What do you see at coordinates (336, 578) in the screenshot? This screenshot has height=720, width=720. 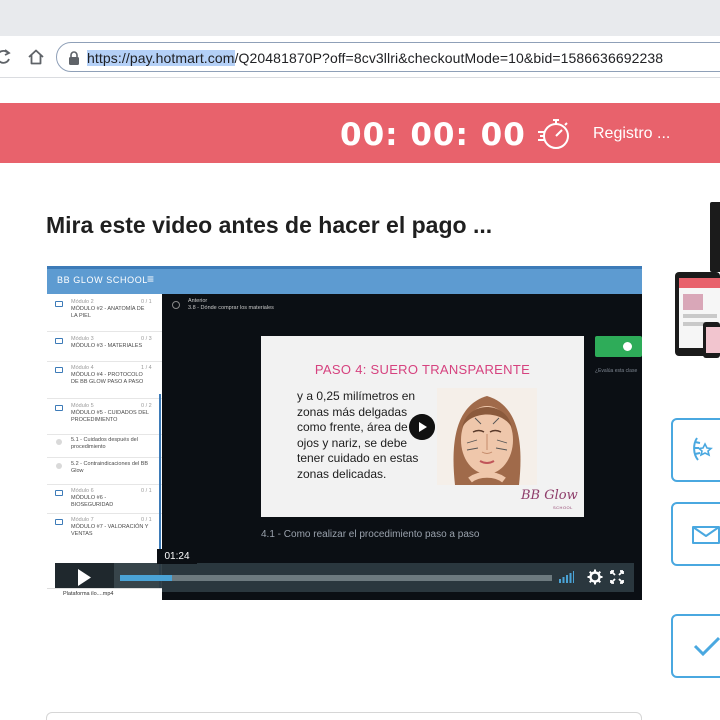 I see `progress-track` at bounding box center [336, 578].